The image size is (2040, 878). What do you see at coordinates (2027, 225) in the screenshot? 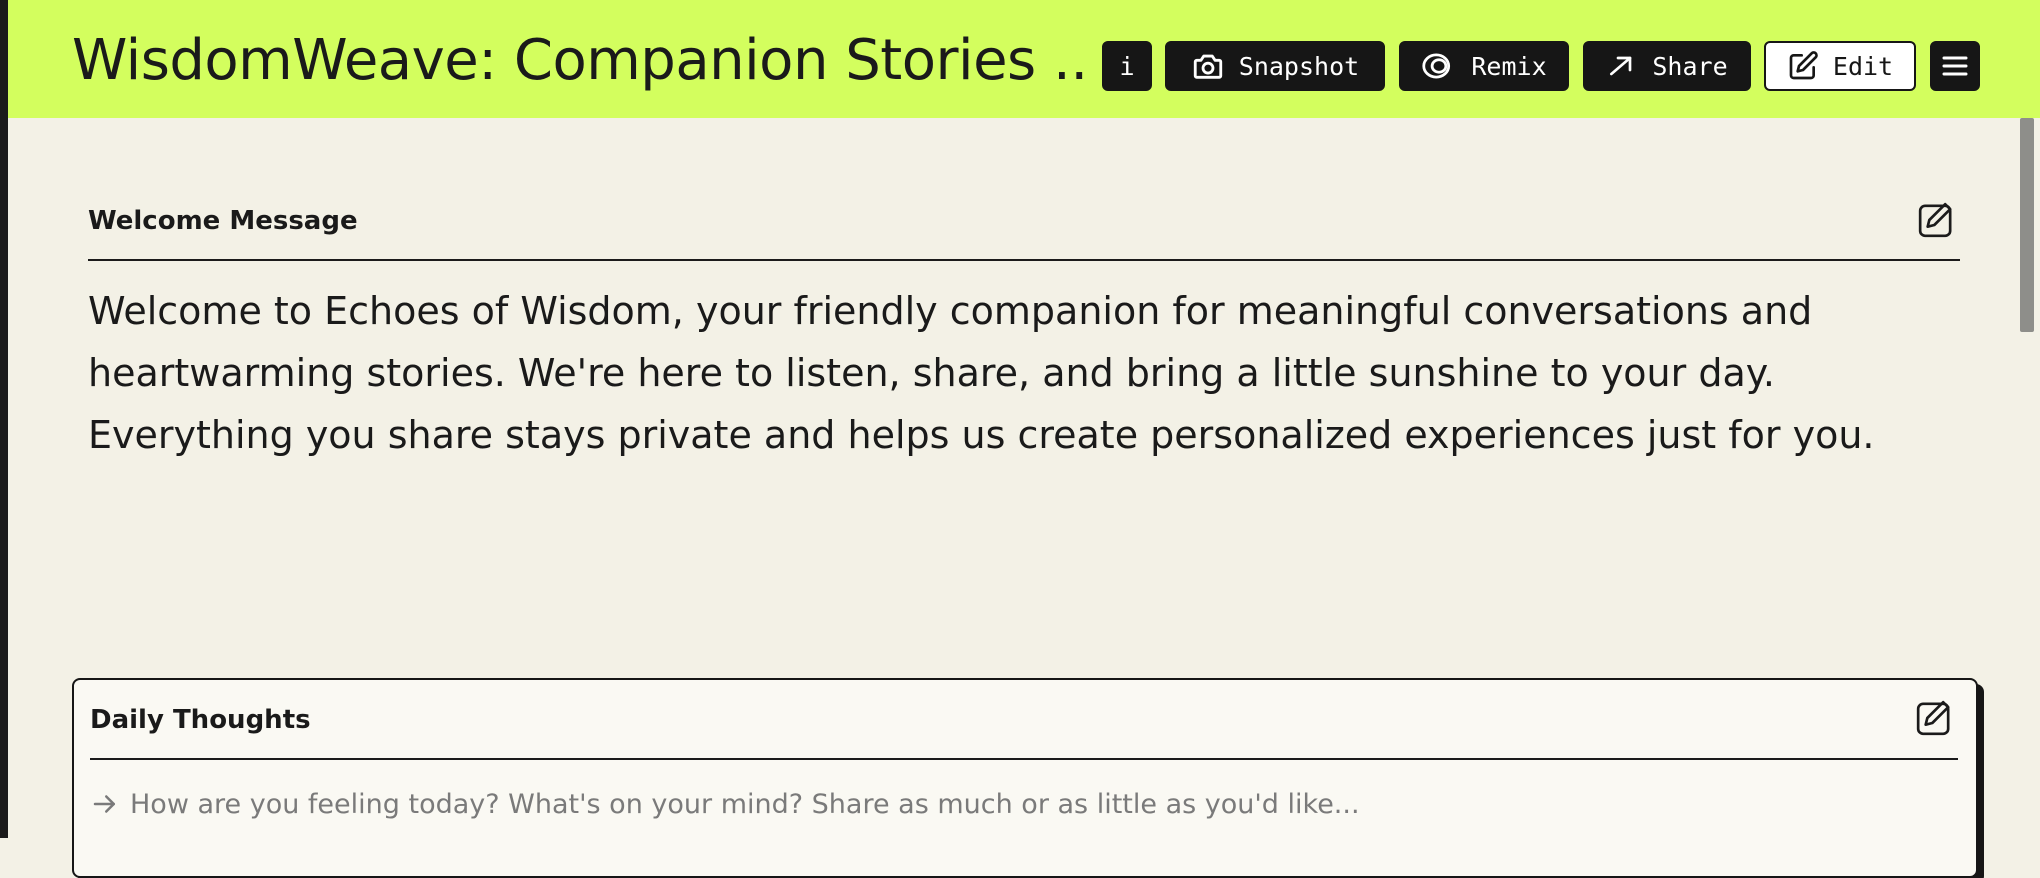
I see `scrollbar-thumb` at bounding box center [2027, 225].